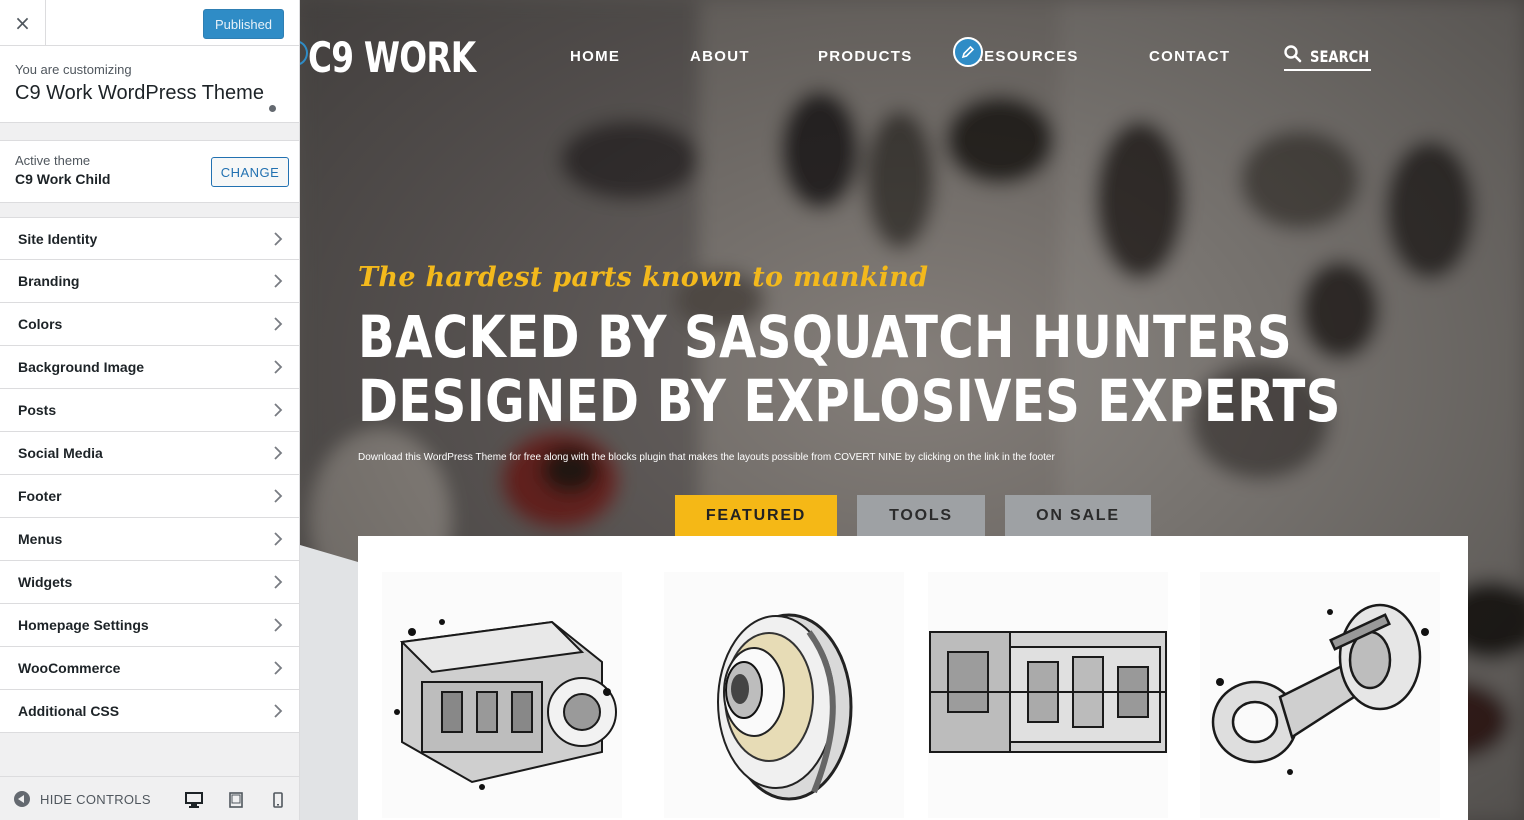 This screenshot has width=1524, height=820. What do you see at coordinates (643, 277) in the screenshot?
I see `hero-tagline: The hardest parts known to mankind` at bounding box center [643, 277].